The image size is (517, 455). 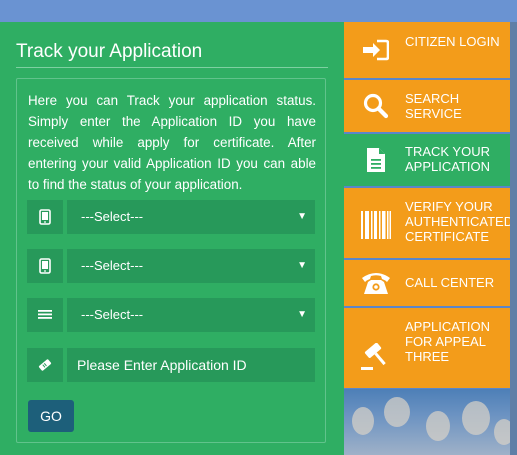 What do you see at coordinates (376, 50) in the screenshot?
I see `sign-in-icon` at bounding box center [376, 50].